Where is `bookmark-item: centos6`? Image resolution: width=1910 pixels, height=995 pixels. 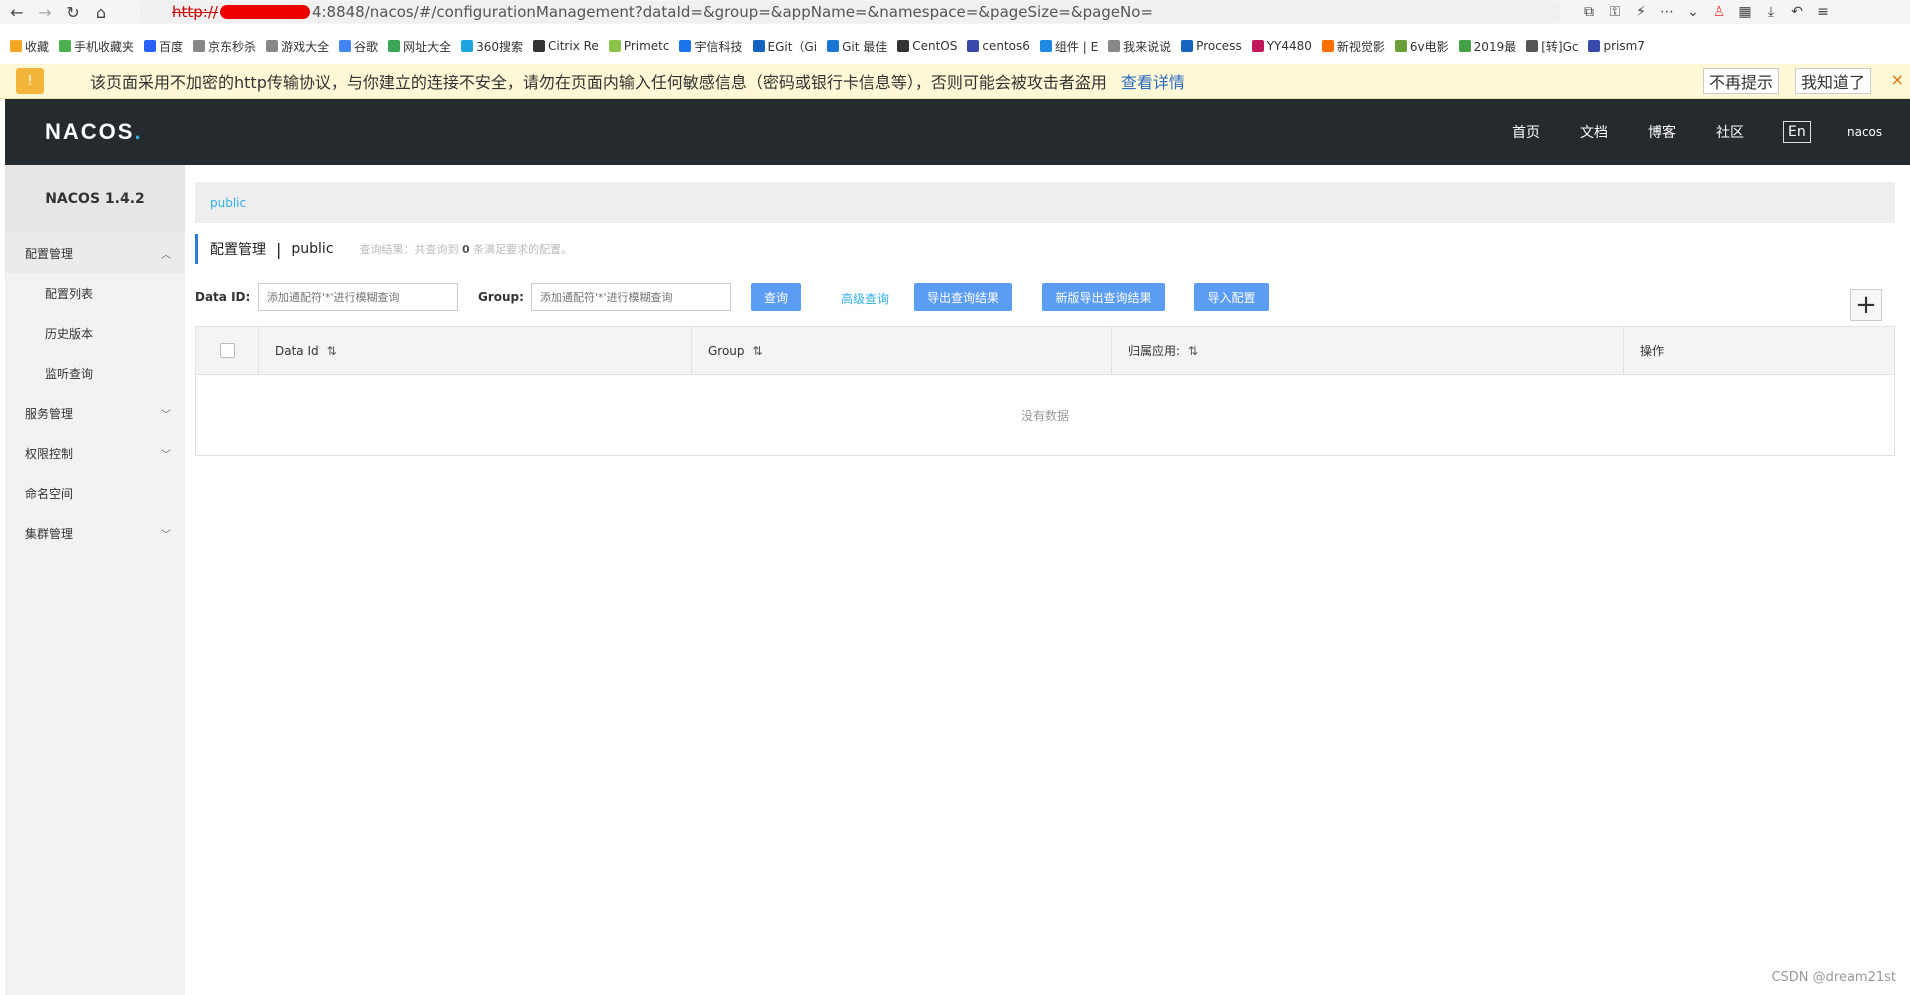
bookmark-item: centos6 is located at coordinates (998, 46).